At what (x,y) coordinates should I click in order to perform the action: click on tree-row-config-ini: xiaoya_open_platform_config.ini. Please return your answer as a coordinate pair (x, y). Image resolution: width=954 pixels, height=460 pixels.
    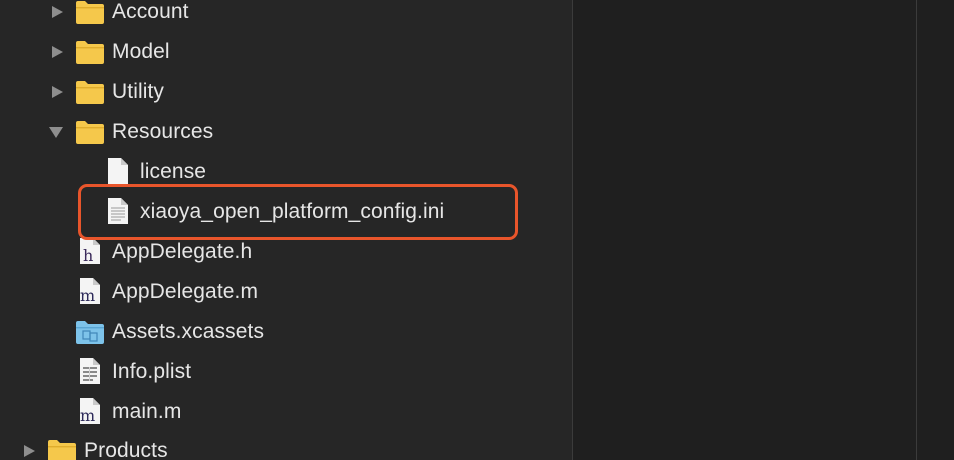
    Looking at the image, I should click on (286, 212).